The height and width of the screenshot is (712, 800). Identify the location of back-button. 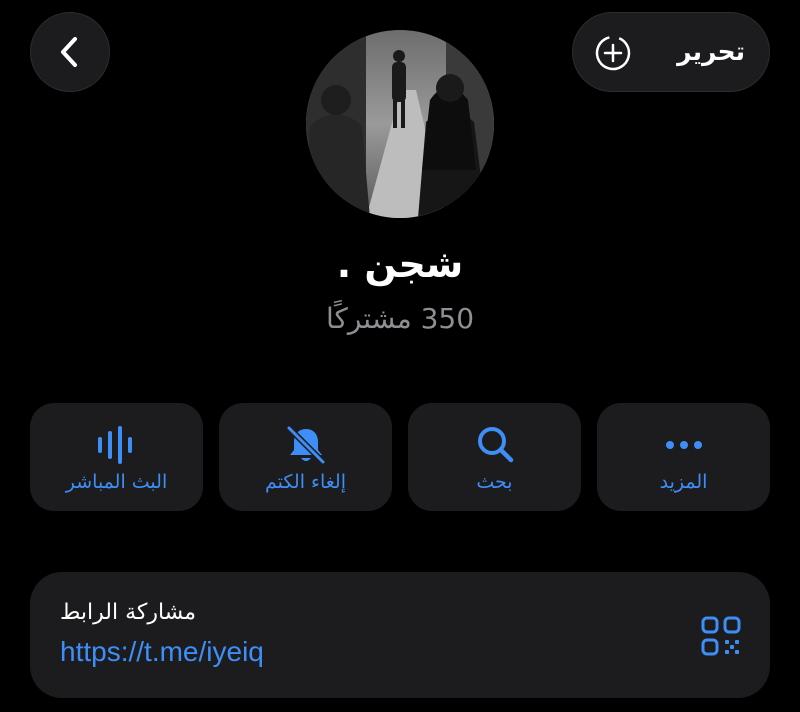
(70, 52).